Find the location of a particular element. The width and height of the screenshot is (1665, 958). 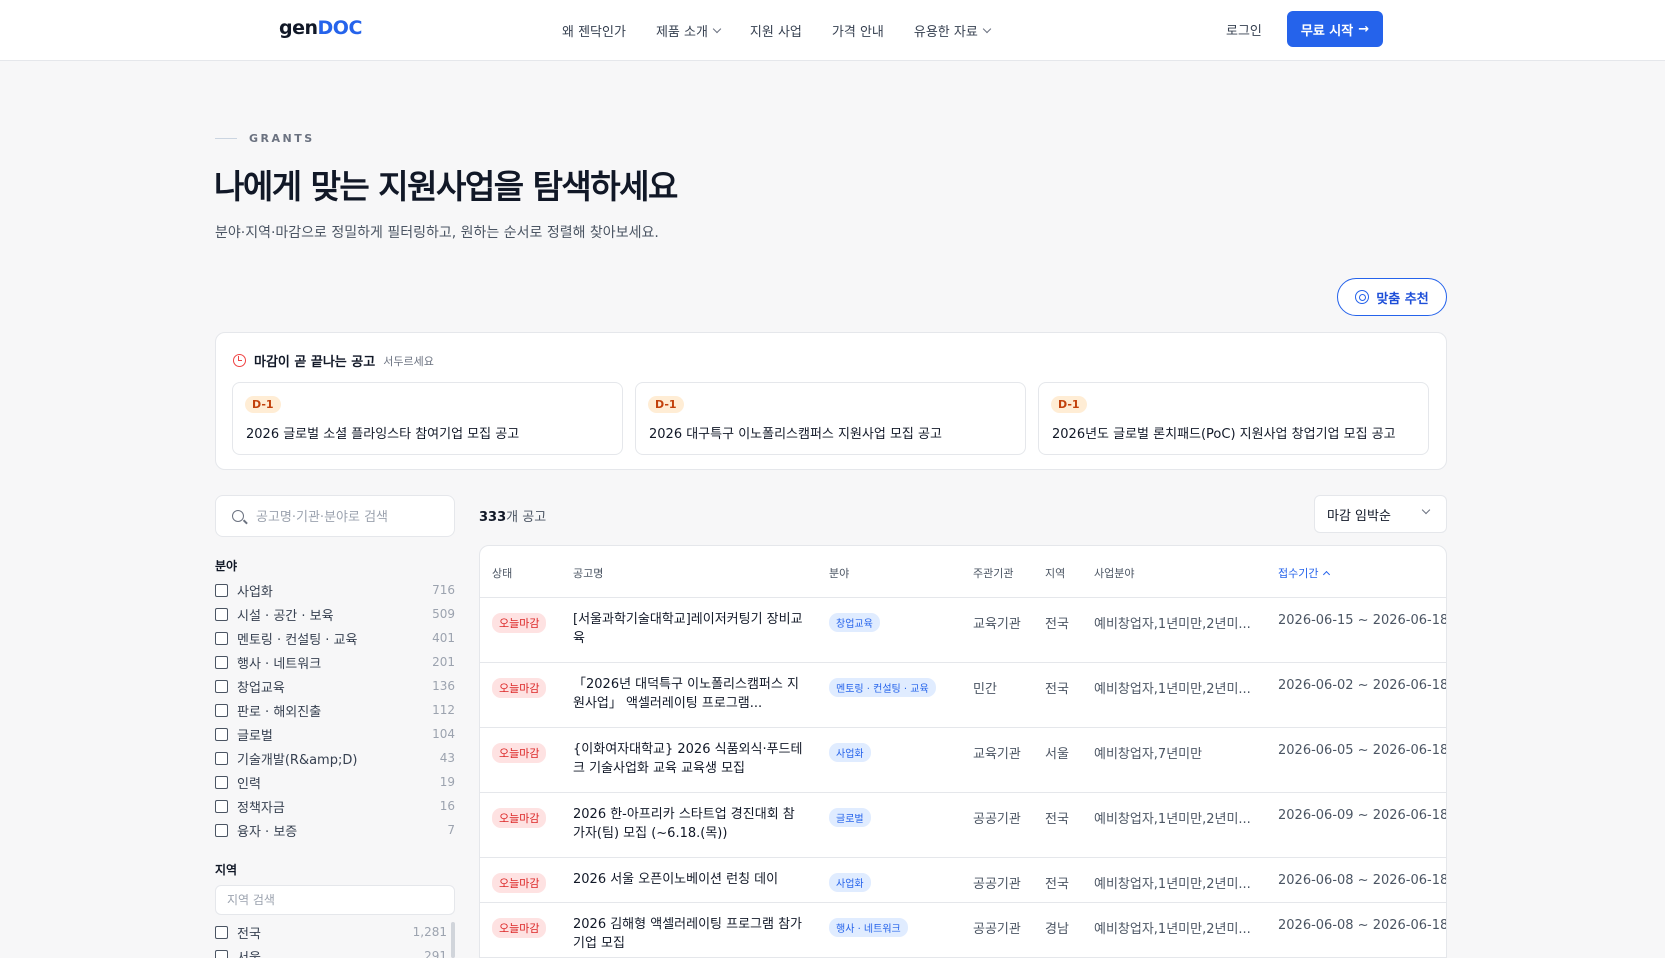

category-badge: 사업화 is located at coordinates (850, 752).